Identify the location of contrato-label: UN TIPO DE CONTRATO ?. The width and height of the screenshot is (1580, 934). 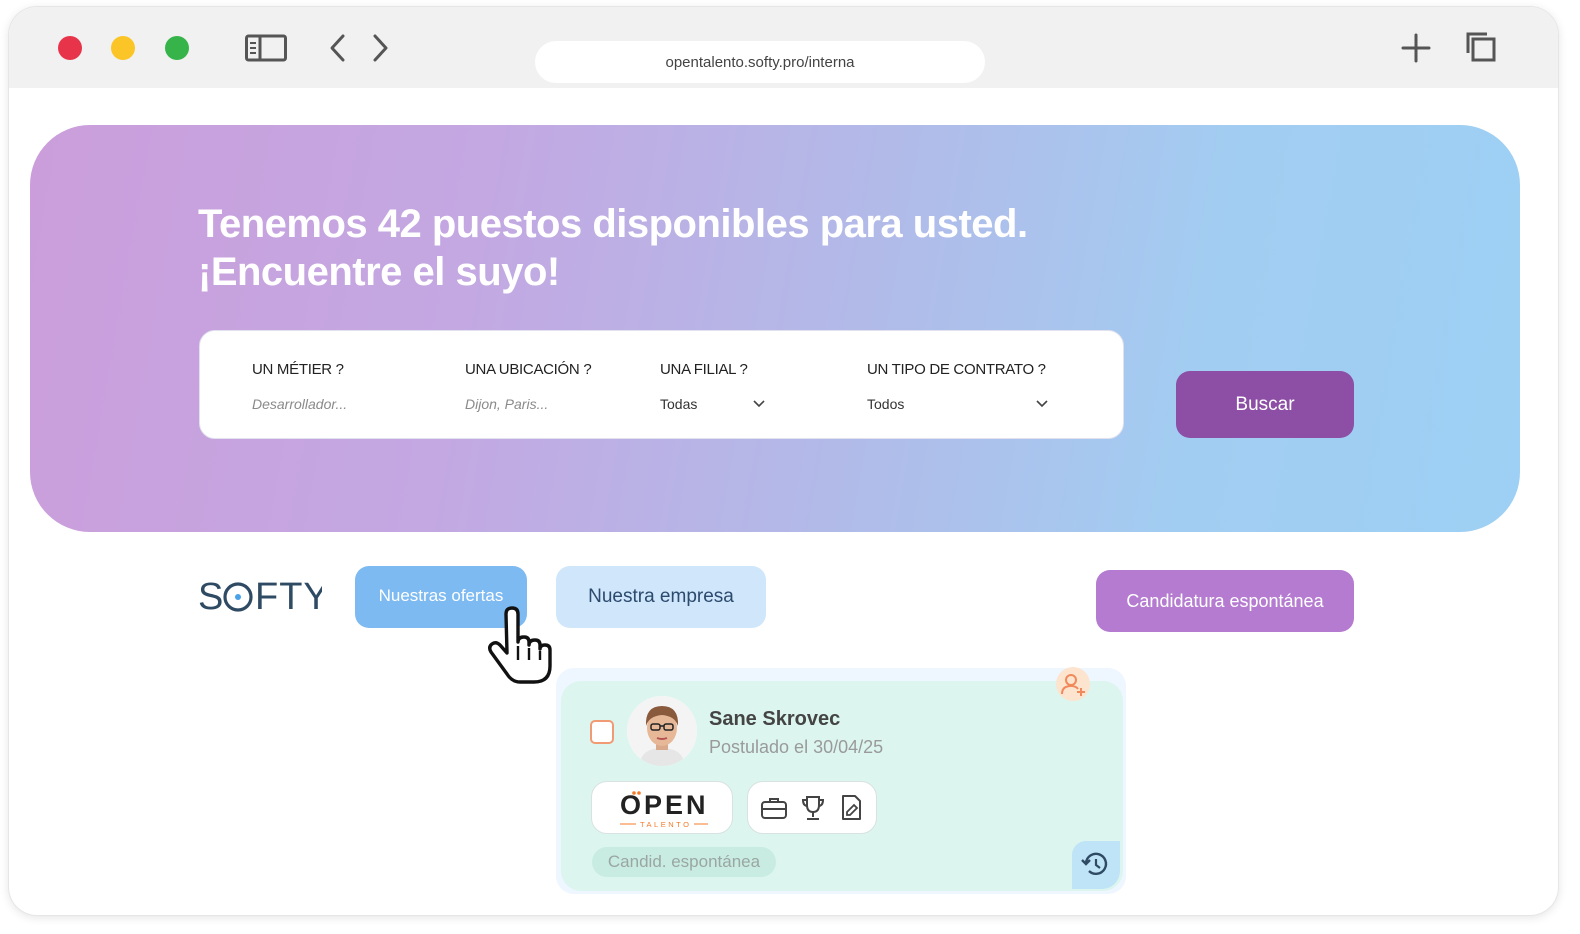
(956, 369).